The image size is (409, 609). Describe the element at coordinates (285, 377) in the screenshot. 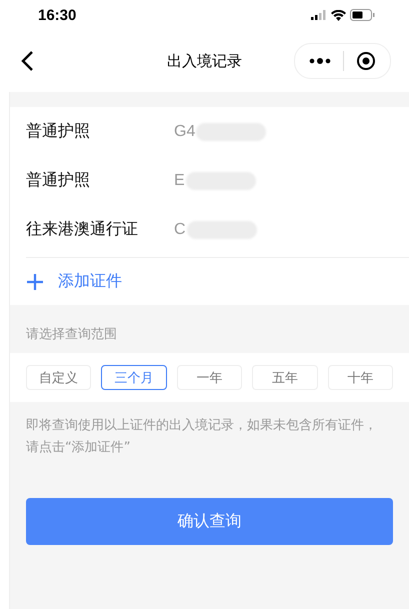

I see `range-tab: 五年` at that location.